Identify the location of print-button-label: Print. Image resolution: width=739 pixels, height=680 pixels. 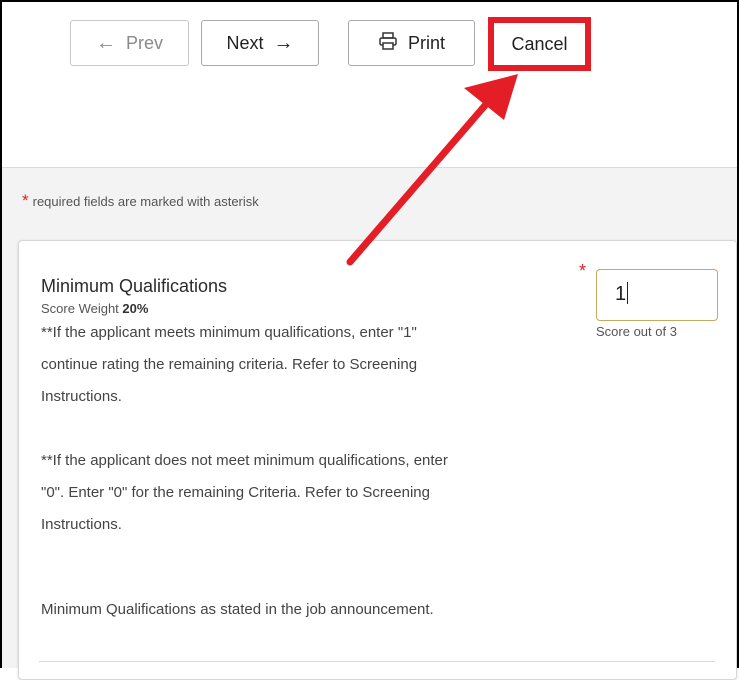
(426, 42).